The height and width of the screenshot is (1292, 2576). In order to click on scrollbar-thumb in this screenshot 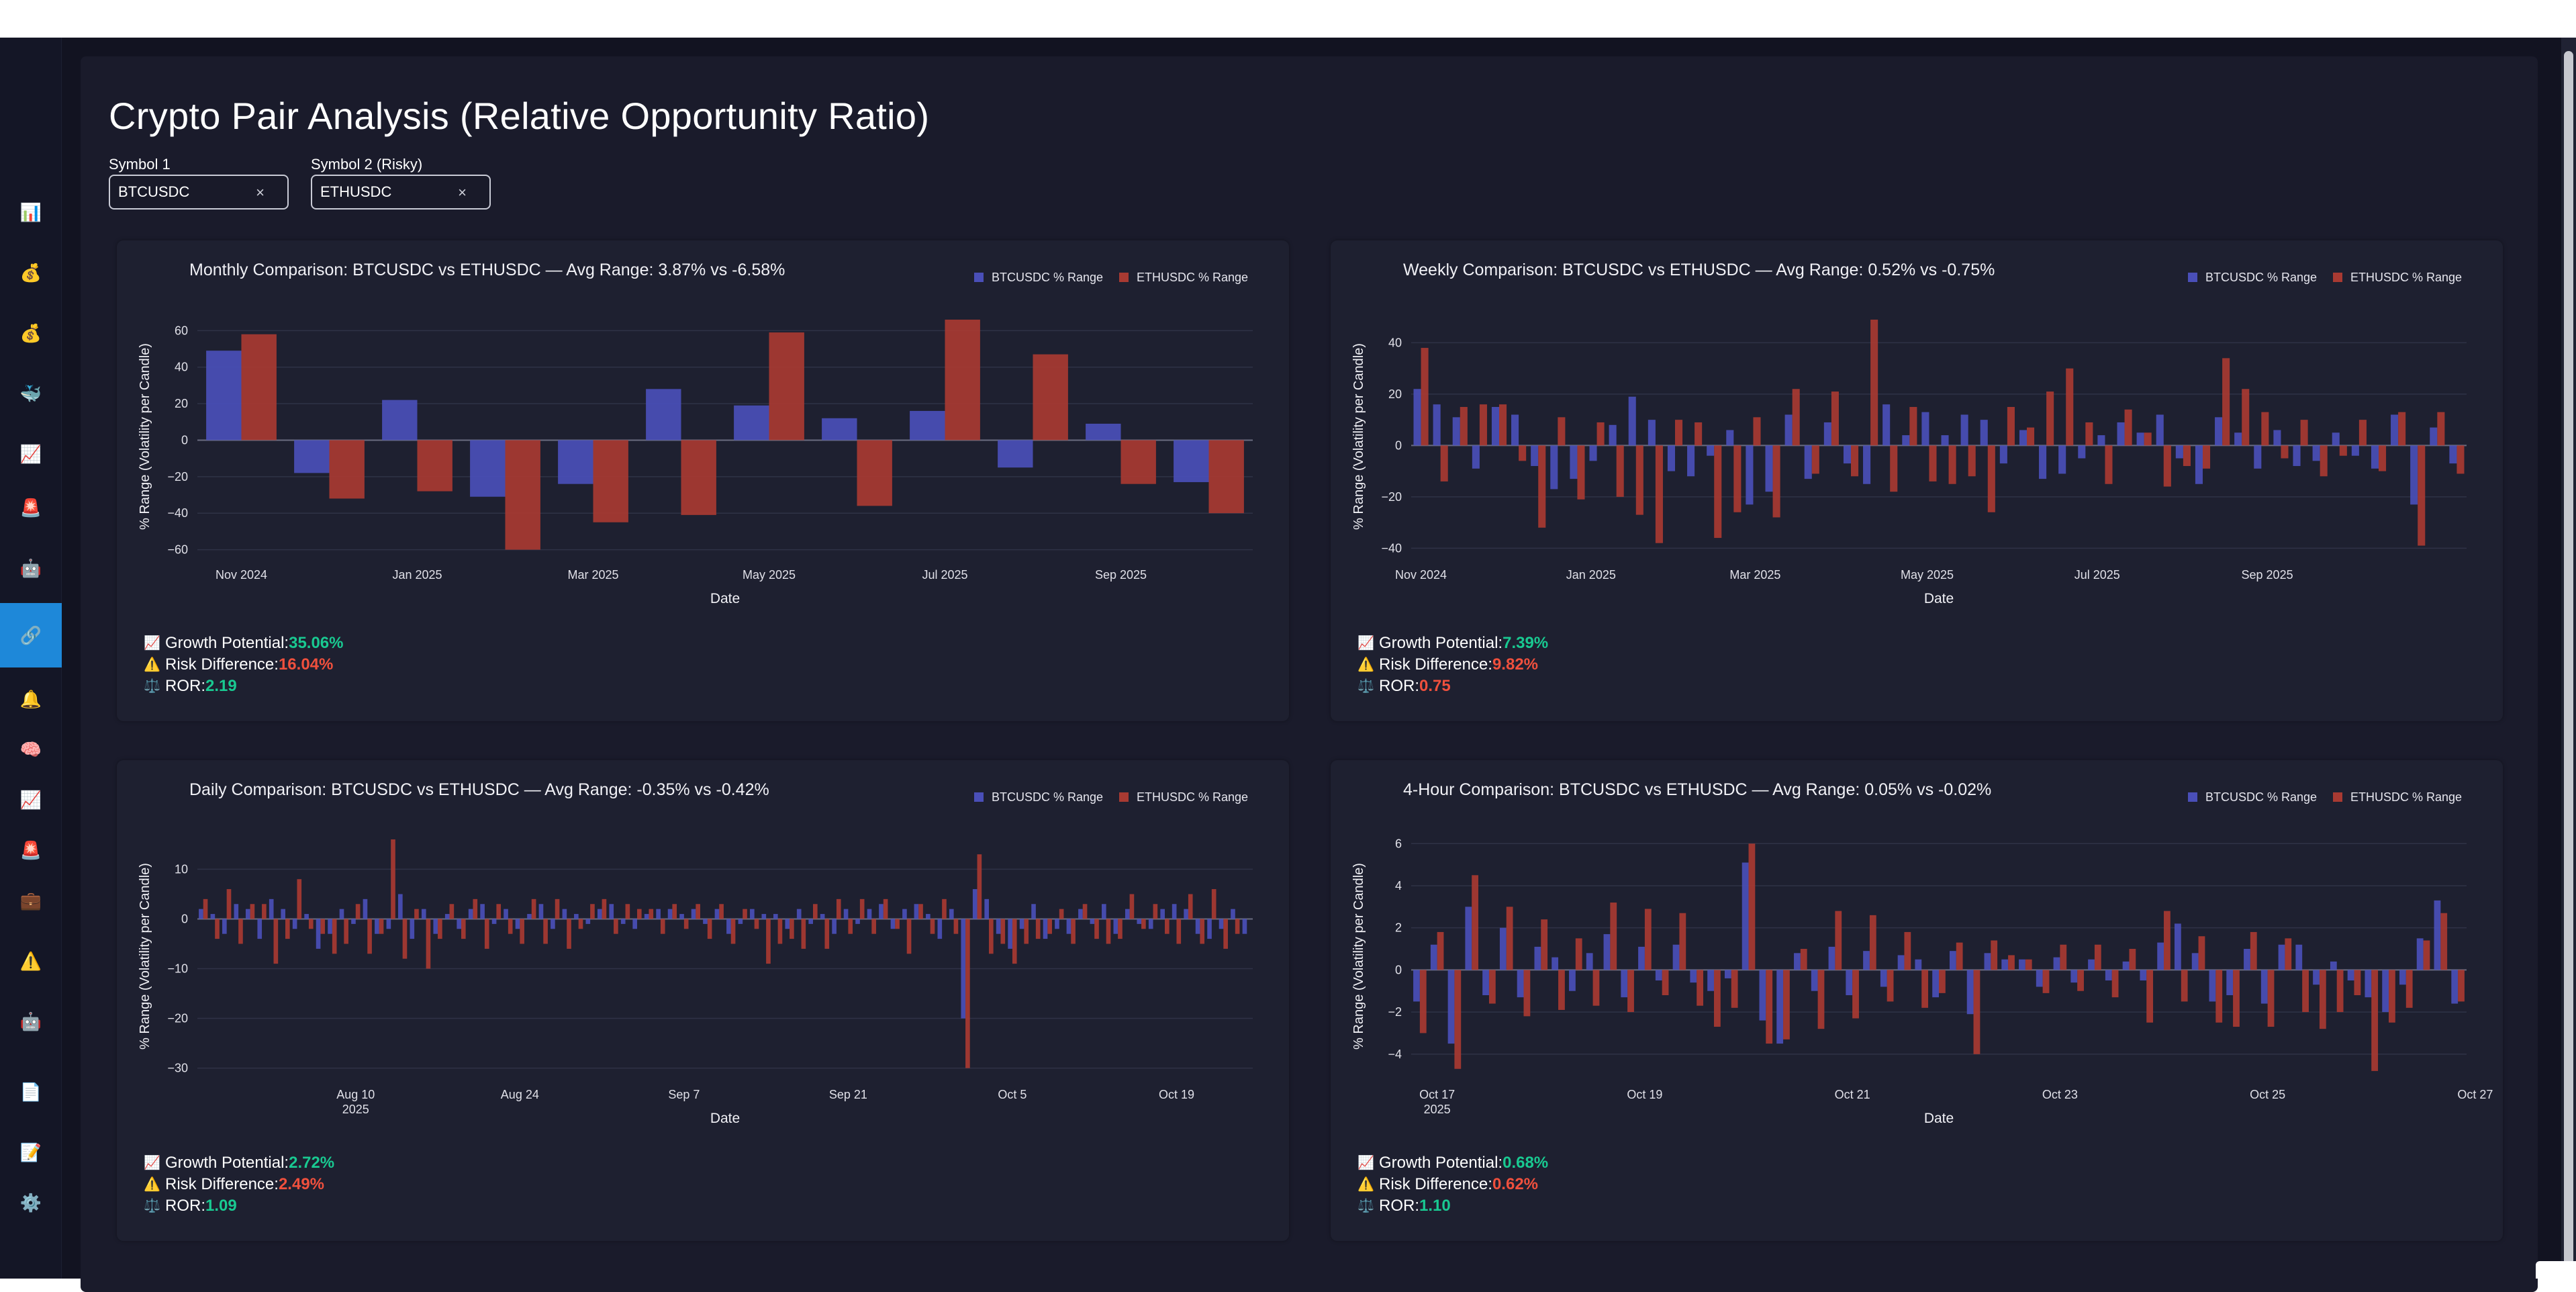, I will do `click(2568, 658)`.